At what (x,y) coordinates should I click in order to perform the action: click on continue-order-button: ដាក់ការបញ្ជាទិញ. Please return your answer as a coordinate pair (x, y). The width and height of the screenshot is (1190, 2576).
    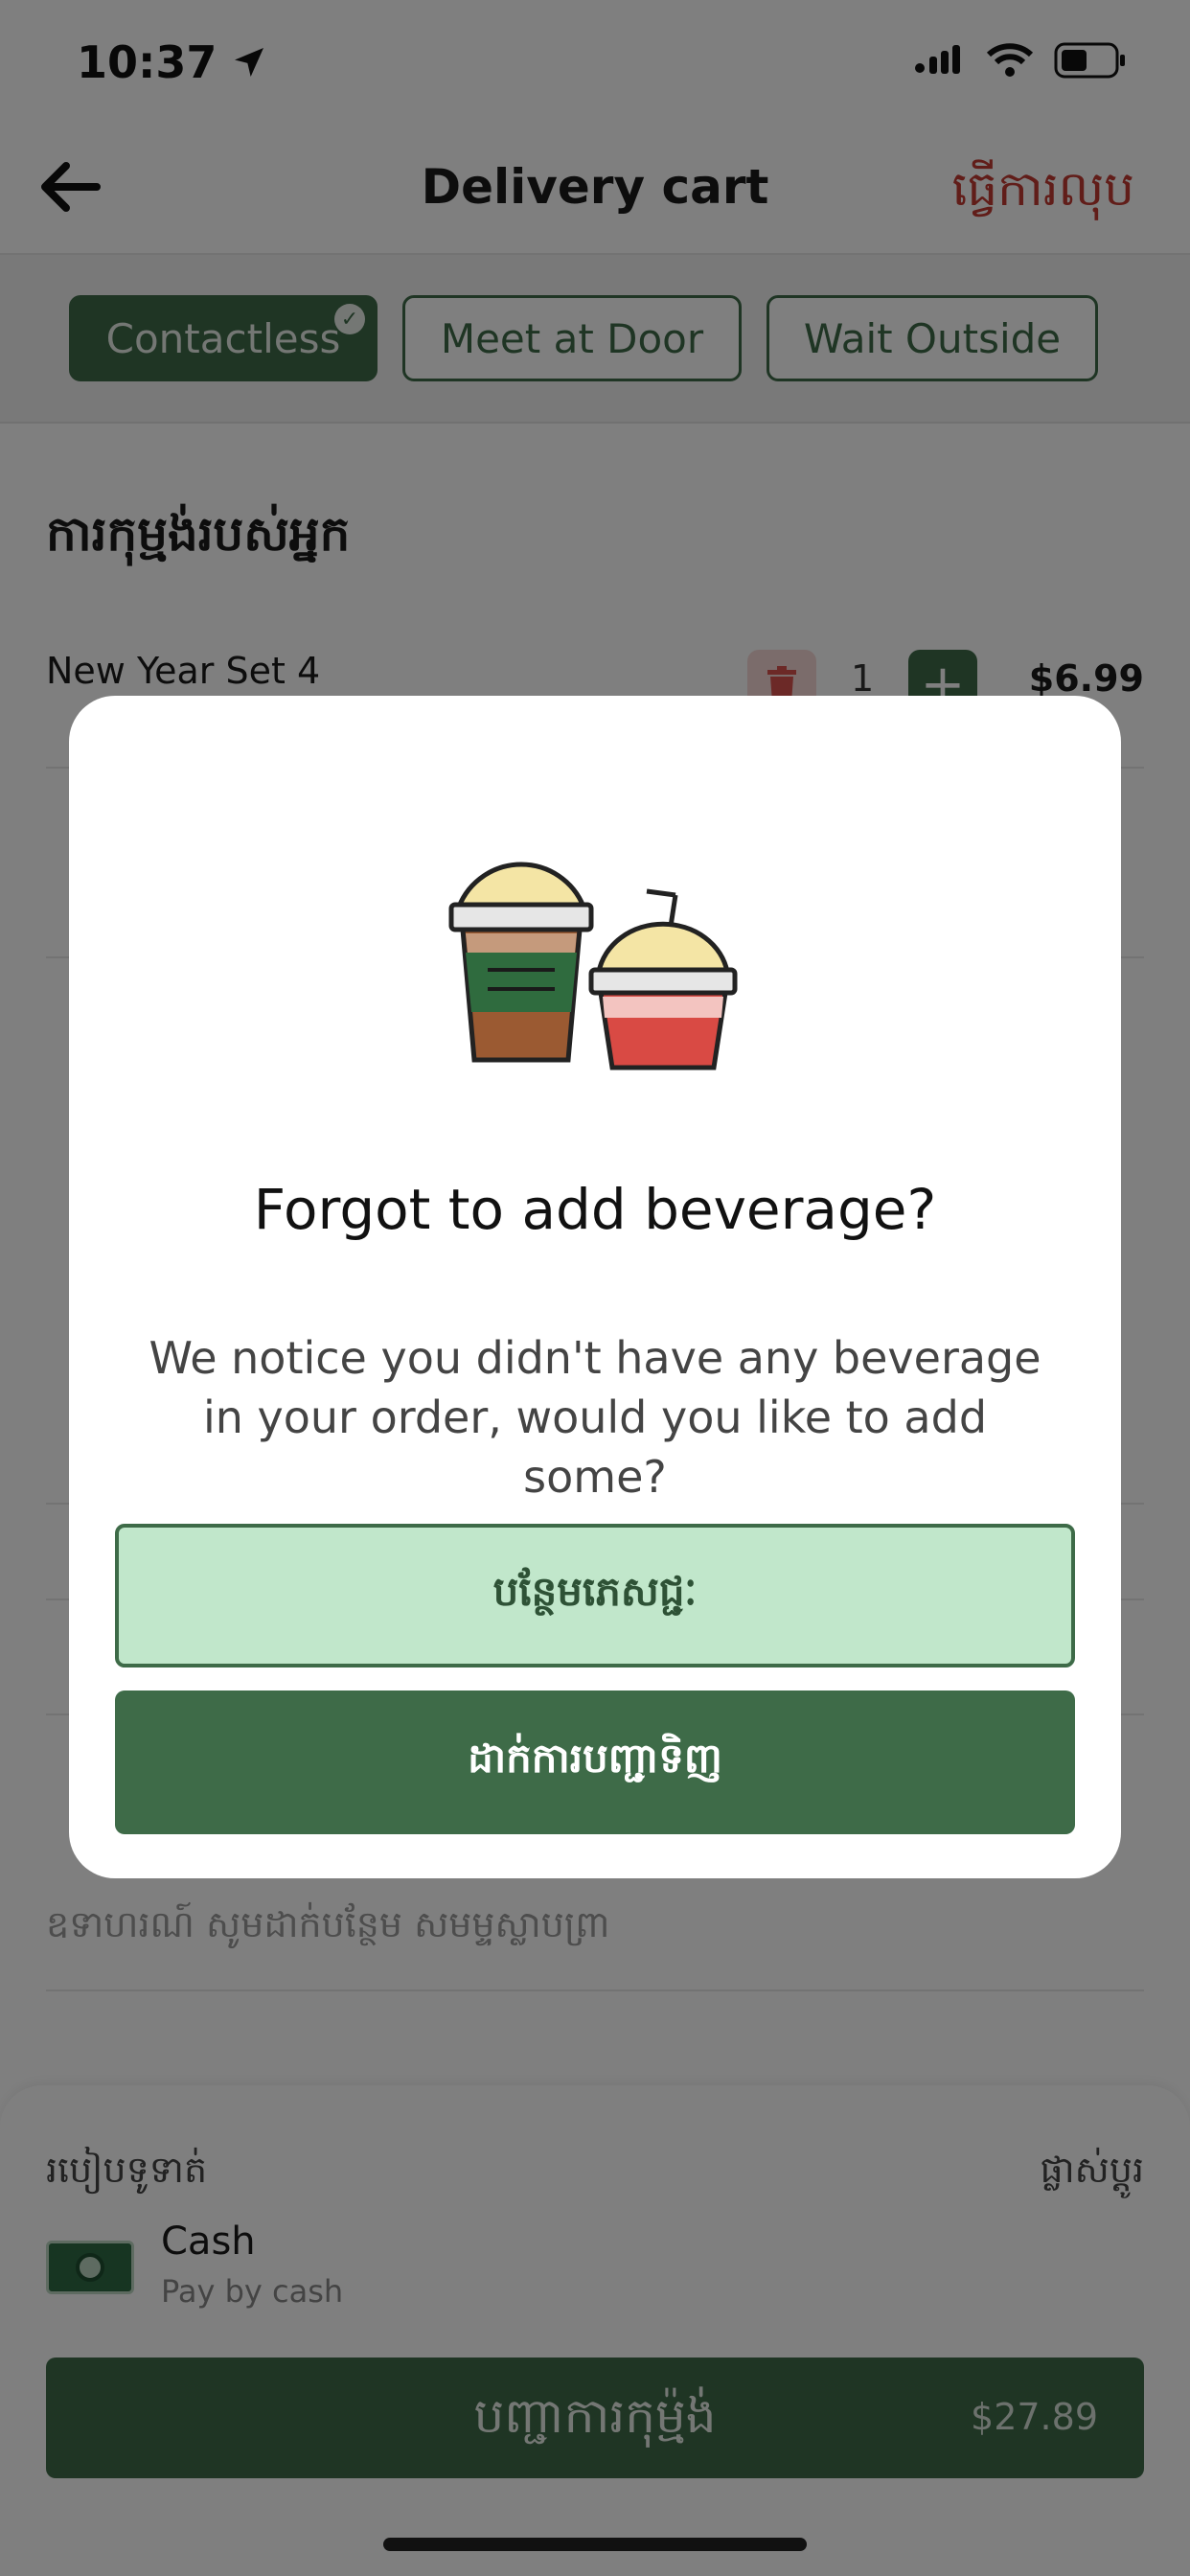
    Looking at the image, I should click on (595, 1762).